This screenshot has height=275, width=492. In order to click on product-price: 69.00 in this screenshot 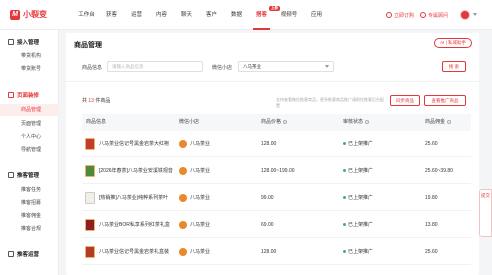, I will do `click(267, 225)`.